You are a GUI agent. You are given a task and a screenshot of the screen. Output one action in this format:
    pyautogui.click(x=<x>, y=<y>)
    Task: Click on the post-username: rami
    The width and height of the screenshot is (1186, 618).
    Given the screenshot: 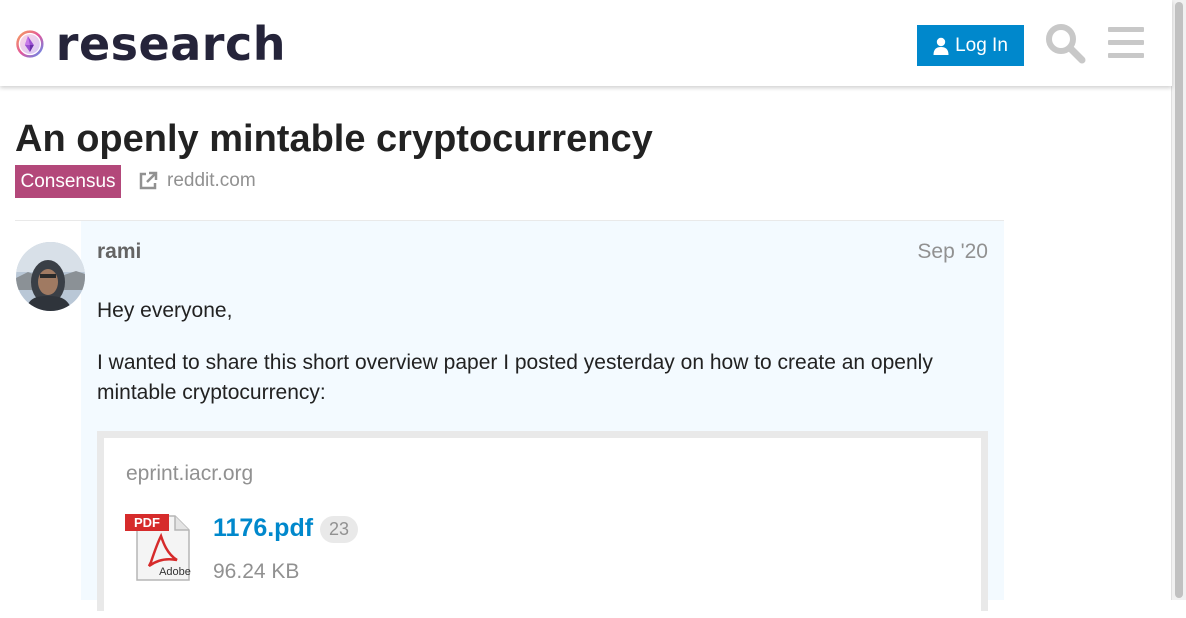 What is the action you would take?
    pyautogui.click(x=119, y=252)
    